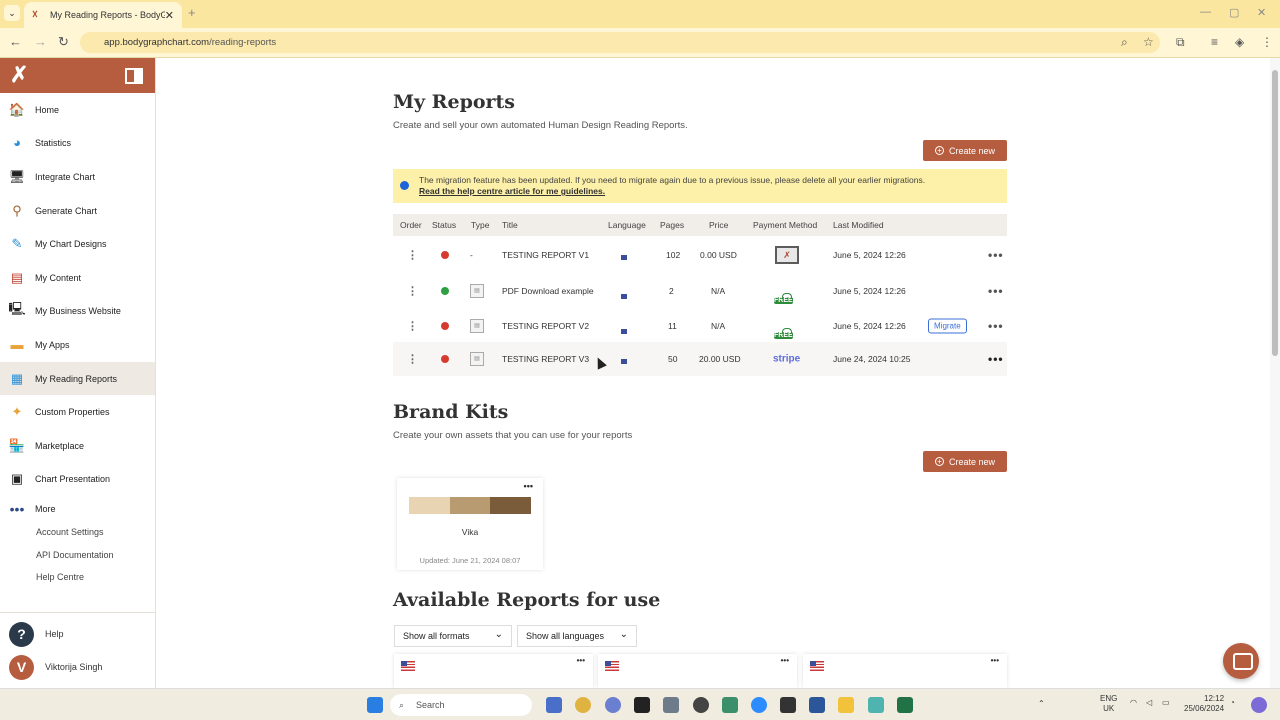 This screenshot has width=1280, height=720. Describe the element at coordinates (620, 42) in the screenshot. I see `url-field: app.bodygraphchart.com/reading-reports` at that location.